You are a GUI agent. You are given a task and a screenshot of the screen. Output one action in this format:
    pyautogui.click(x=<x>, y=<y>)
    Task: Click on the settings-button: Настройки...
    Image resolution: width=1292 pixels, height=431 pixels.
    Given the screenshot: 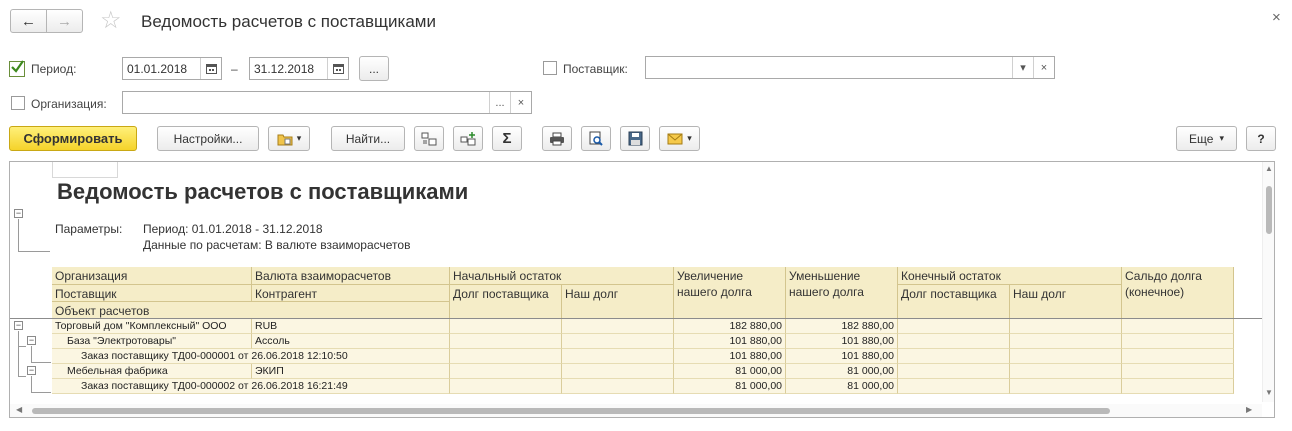 What is the action you would take?
    pyautogui.click(x=208, y=138)
    